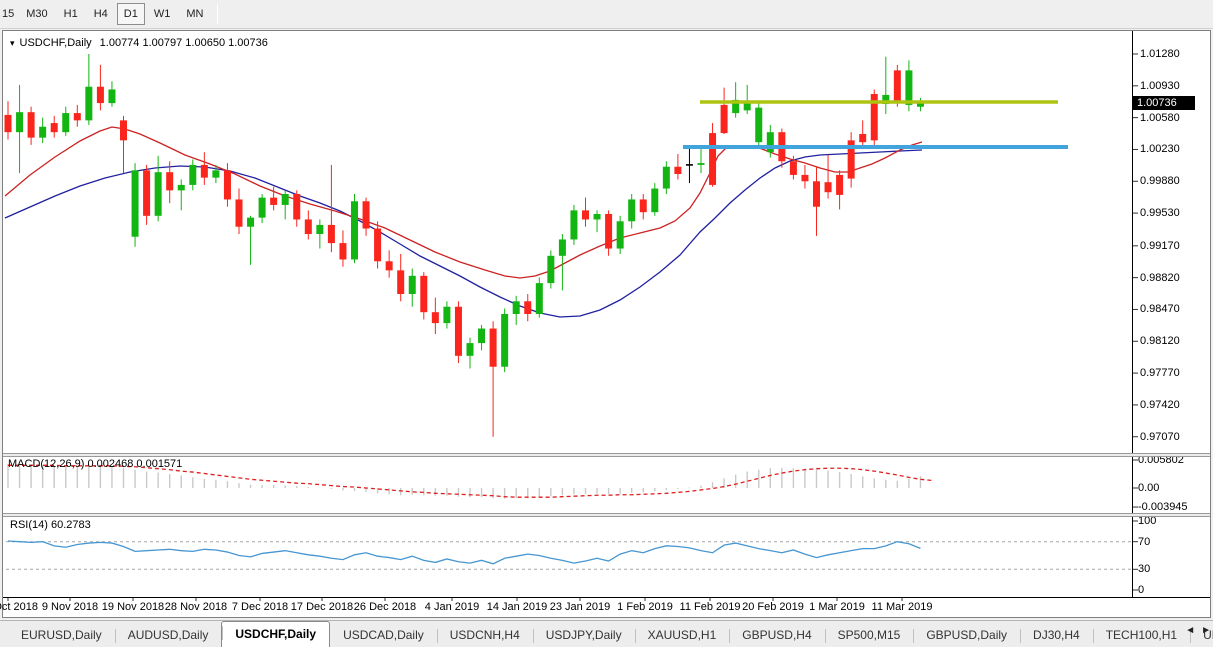 This screenshot has width=1213, height=647. Describe the element at coordinates (606, 515) in the screenshot. I see `pane-splitter-rsi` at that location.